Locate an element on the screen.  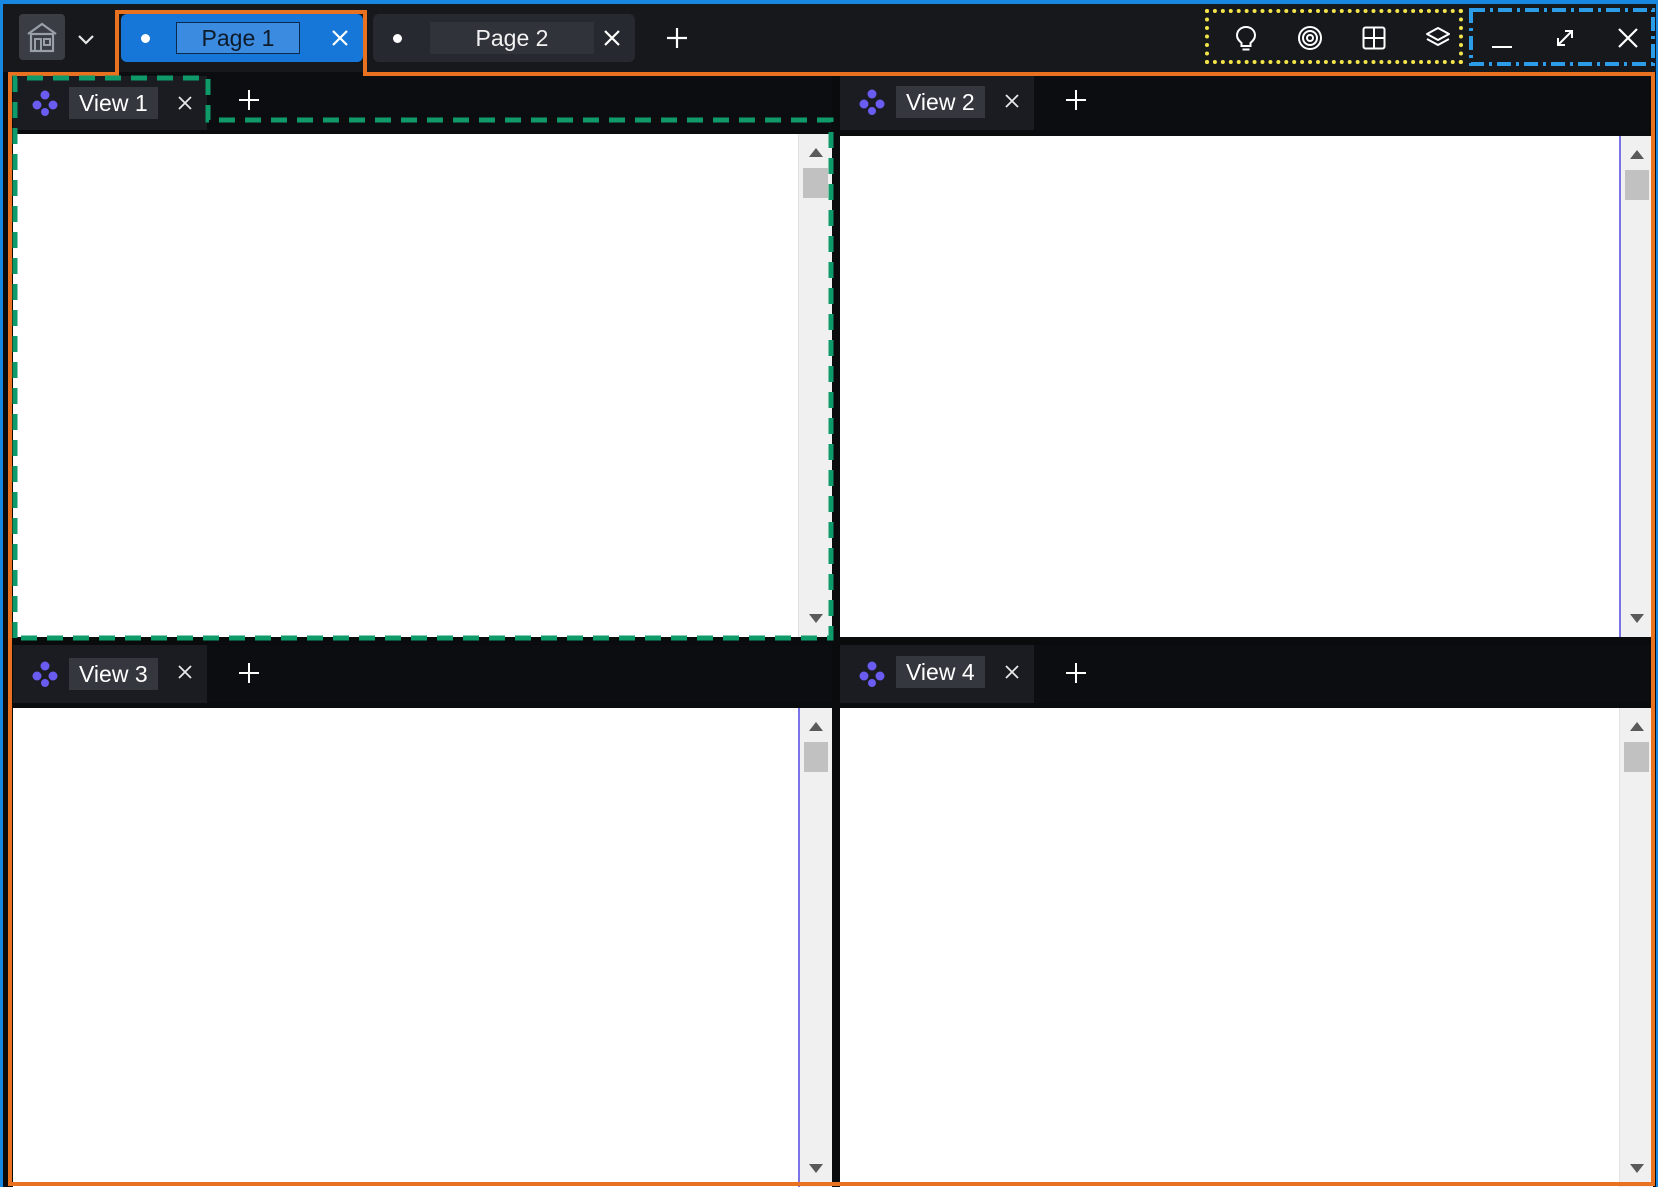
view-header: View 4 is located at coordinates (1246, 674).